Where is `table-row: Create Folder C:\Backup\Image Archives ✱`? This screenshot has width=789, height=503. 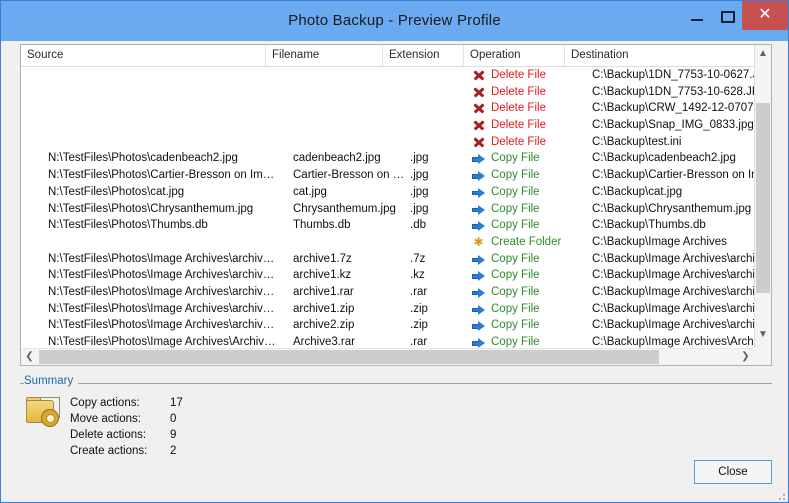 table-row: Create Folder C:\Backup\Image Archives ✱ is located at coordinates (387, 242).